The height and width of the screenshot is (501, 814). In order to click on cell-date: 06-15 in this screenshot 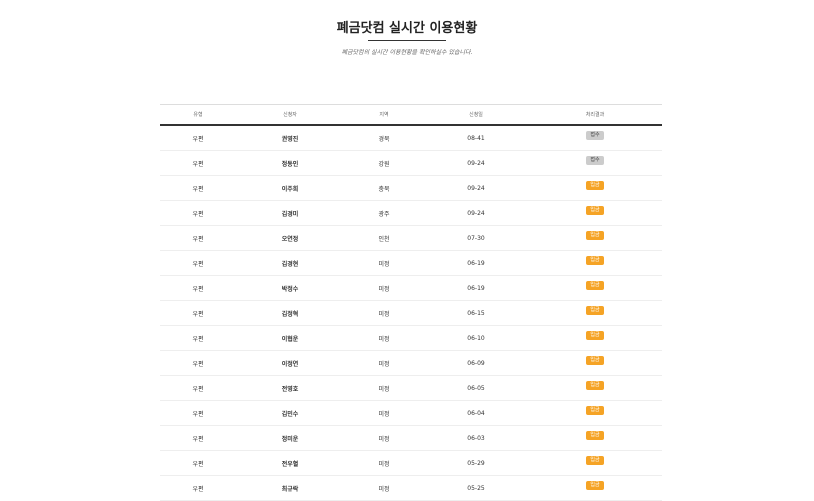, I will do `click(476, 313)`.